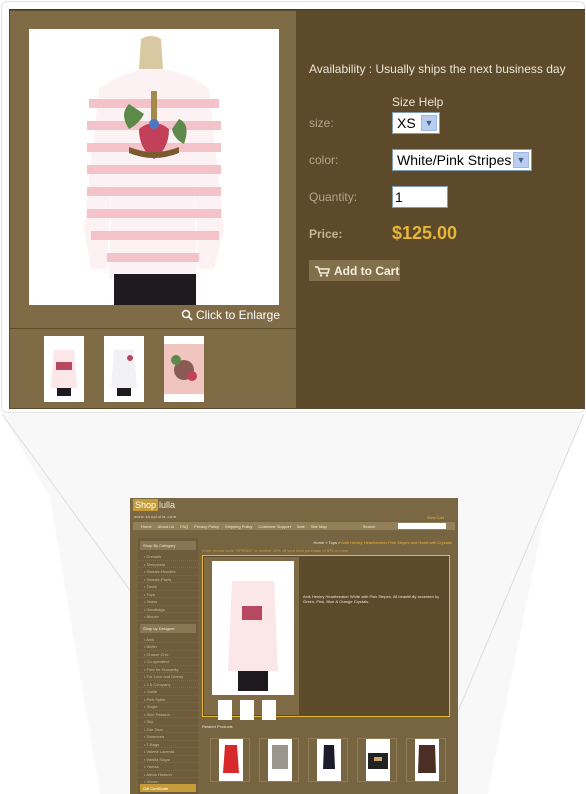 This screenshot has height=794, width=586. What do you see at coordinates (326, 234) in the screenshot?
I see `price-label: Price:` at bounding box center [326, 234].